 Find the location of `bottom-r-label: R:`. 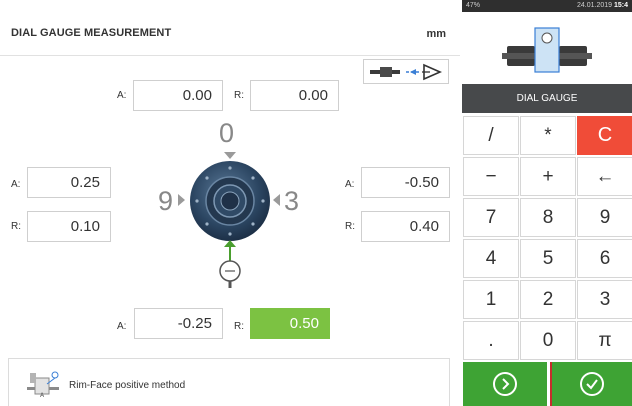

bottom-r-label: R: is located at coordinates (239, 326).